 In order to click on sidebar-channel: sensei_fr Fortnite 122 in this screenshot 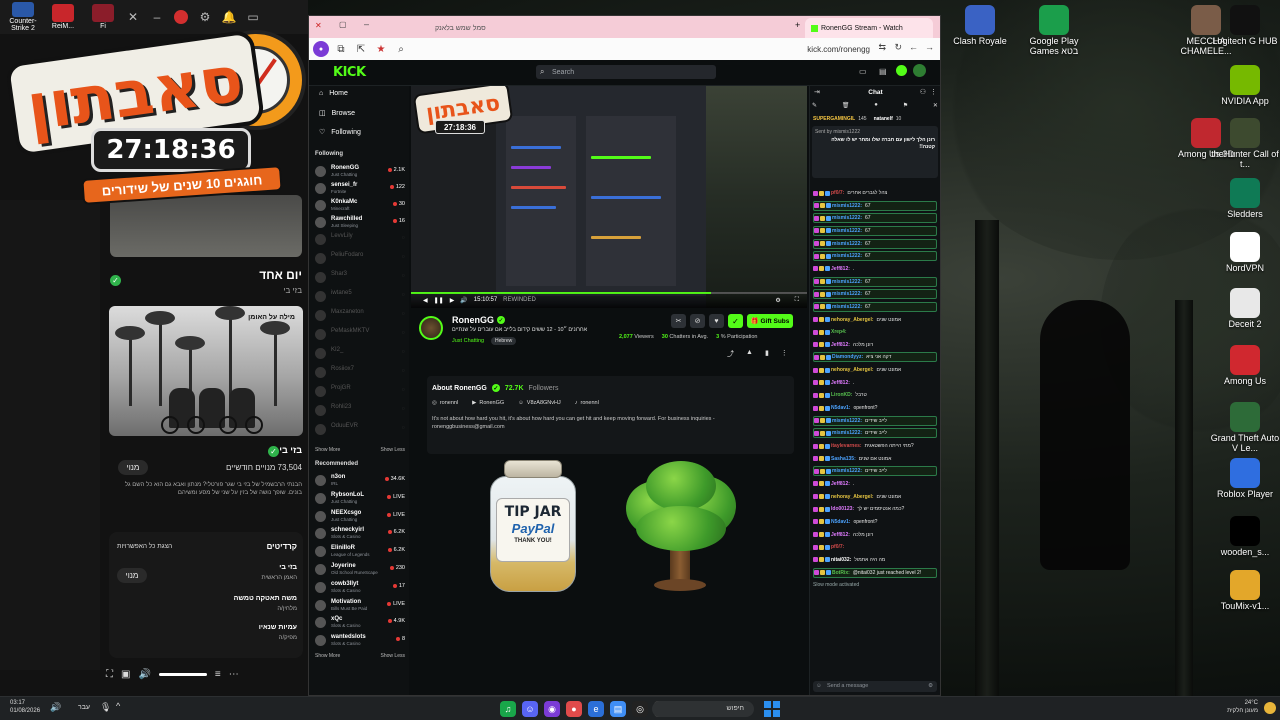, I will do `click(360, 189)`.